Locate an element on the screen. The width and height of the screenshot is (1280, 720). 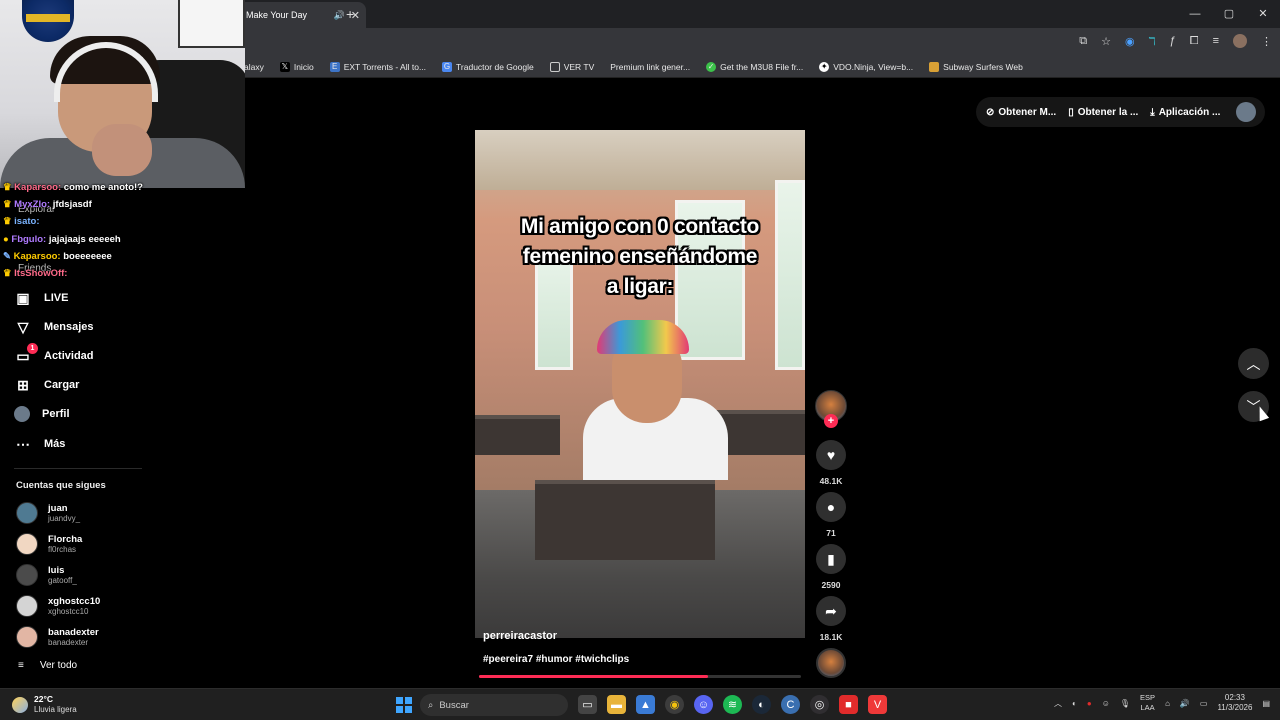
previous-video-button: ︿ is located at coordinates (1253, 363).